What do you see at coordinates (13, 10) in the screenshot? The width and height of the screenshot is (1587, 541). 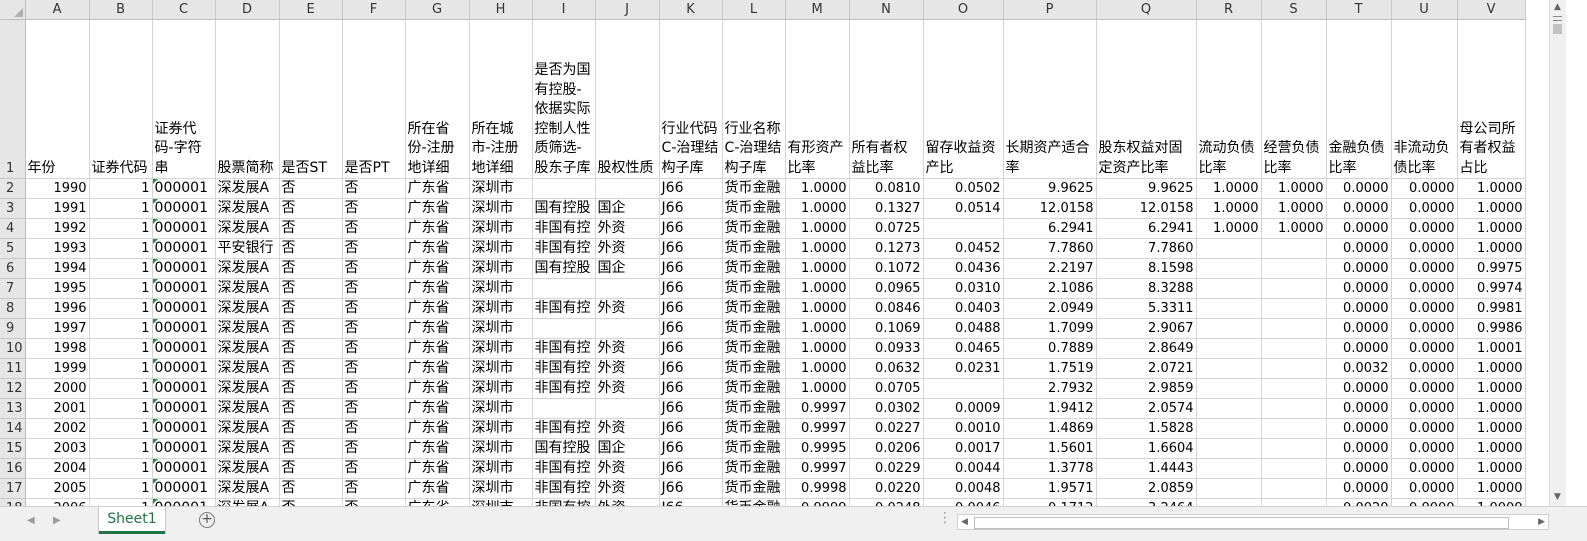 I see `select-all-corner` at bounding box center [13, 10].